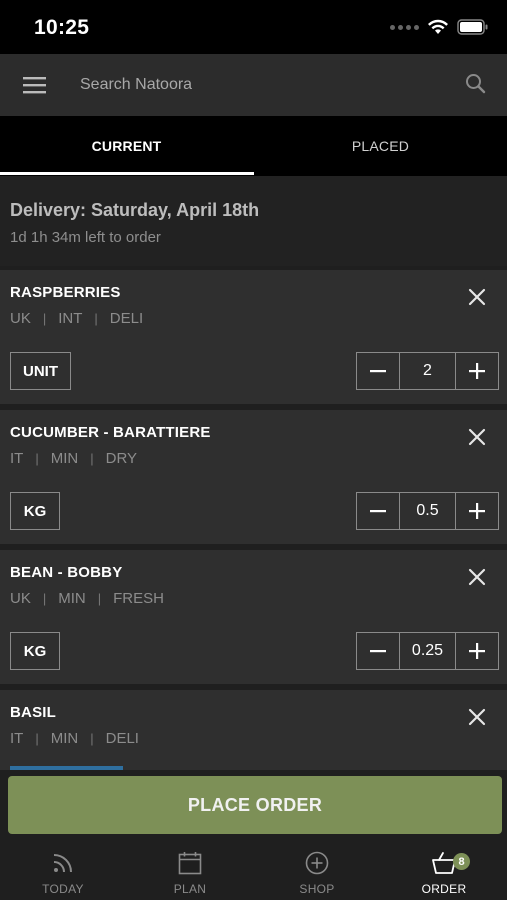 The height and width of the screenshot is (900, 507). What do you see at coordinates (444, 889) in the screenshot?
I see `nav-label: ORDER` at bounding box center [444, 889].